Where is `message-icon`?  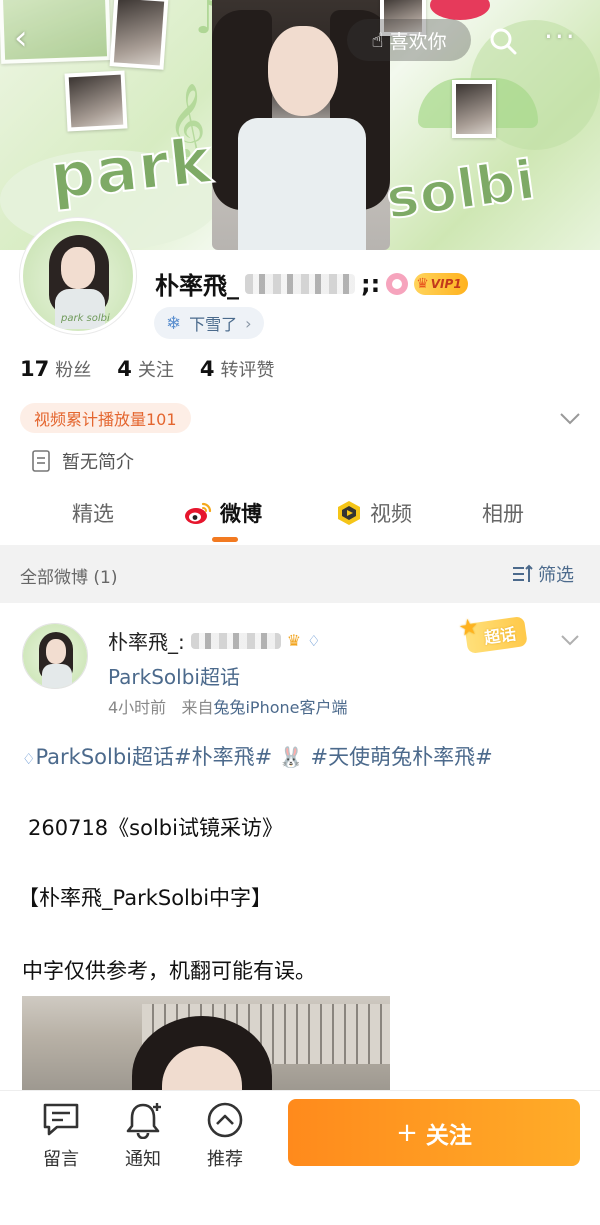 message-icon is located at coordinates (61, 1119).